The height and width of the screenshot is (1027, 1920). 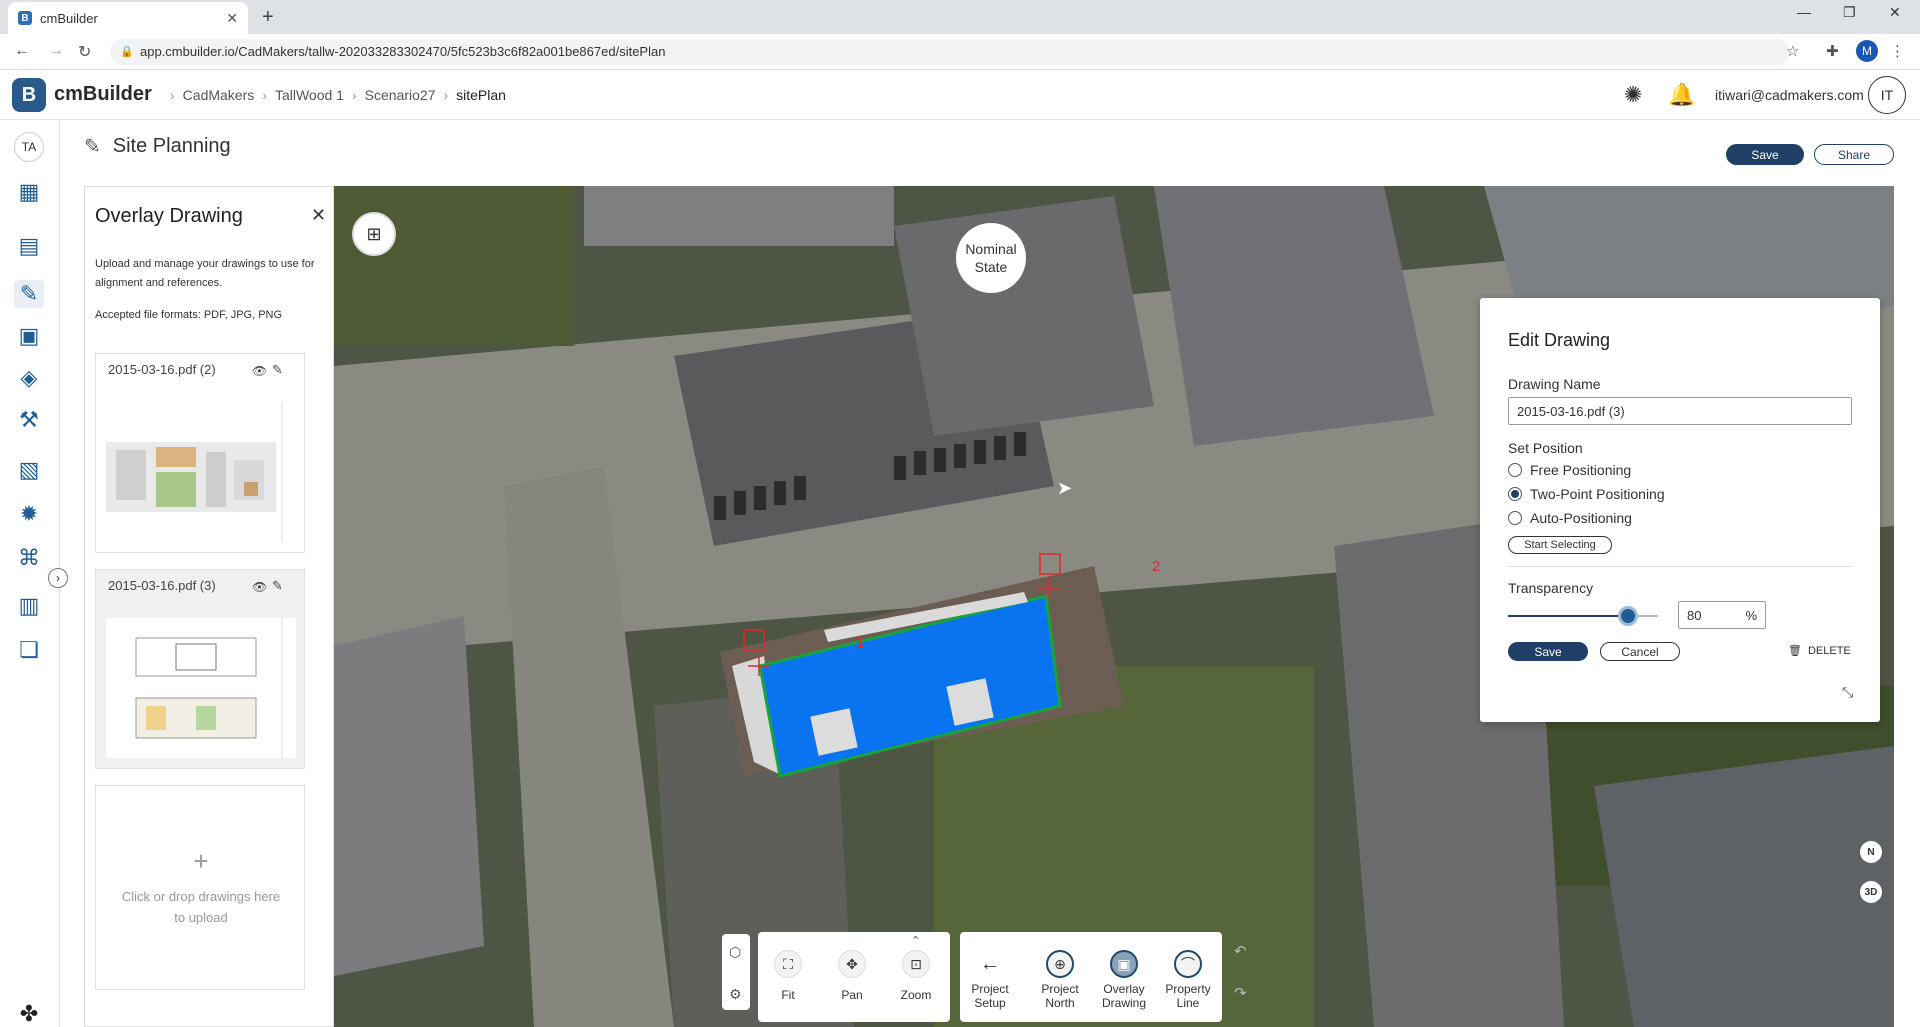 I want to click on radio-label: Two-Point Positioning, so click(x=1597, y=494).